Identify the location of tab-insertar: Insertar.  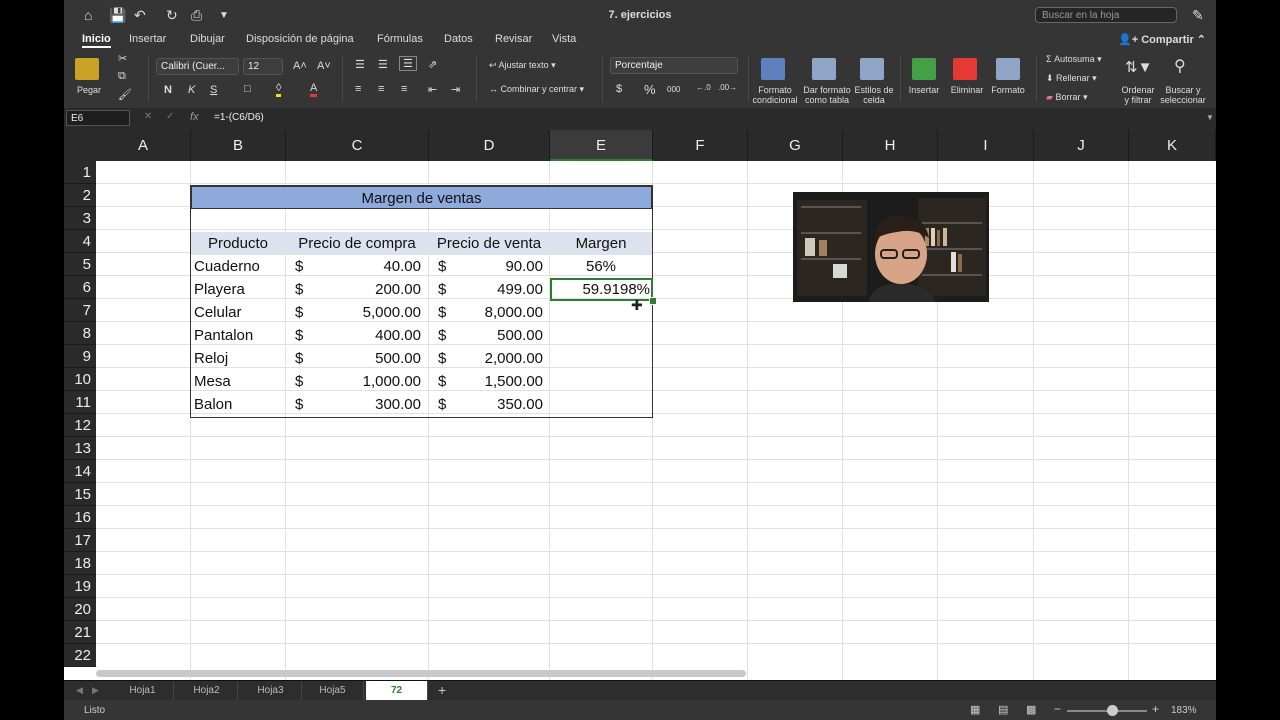
(147, 39).